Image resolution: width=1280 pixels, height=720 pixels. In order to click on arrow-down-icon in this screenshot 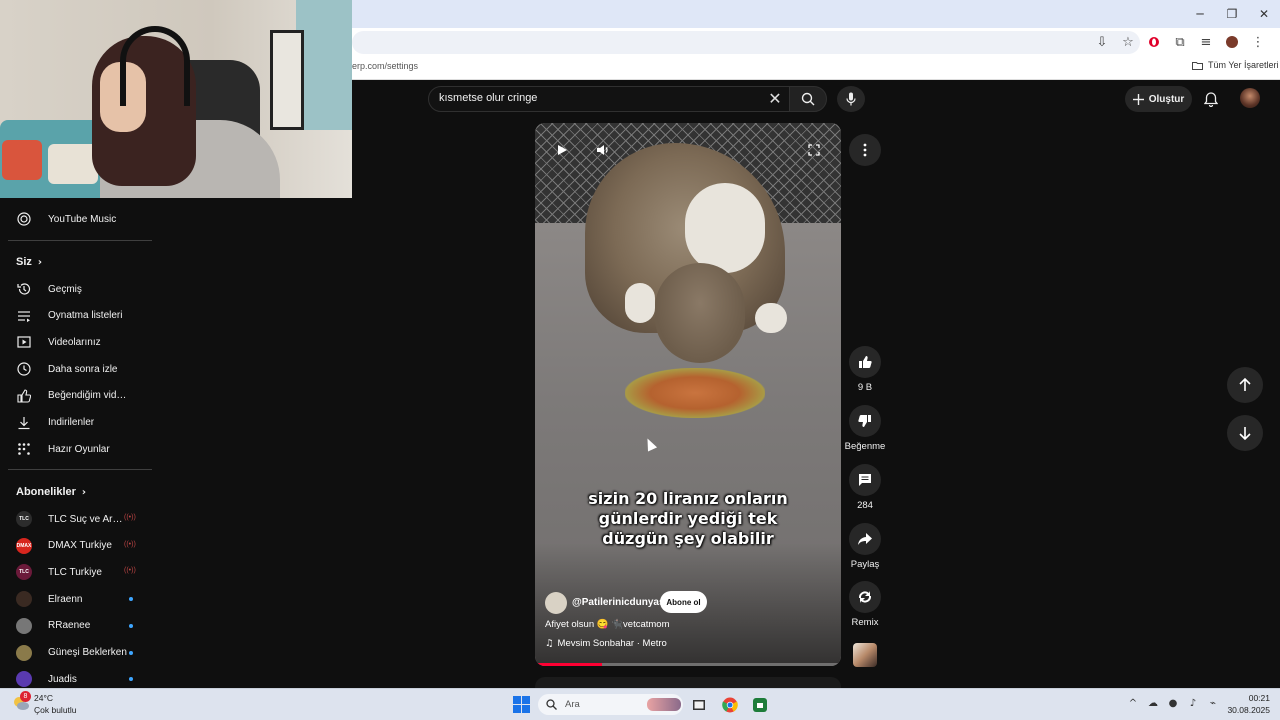, I will do `click(1245, 433)`.